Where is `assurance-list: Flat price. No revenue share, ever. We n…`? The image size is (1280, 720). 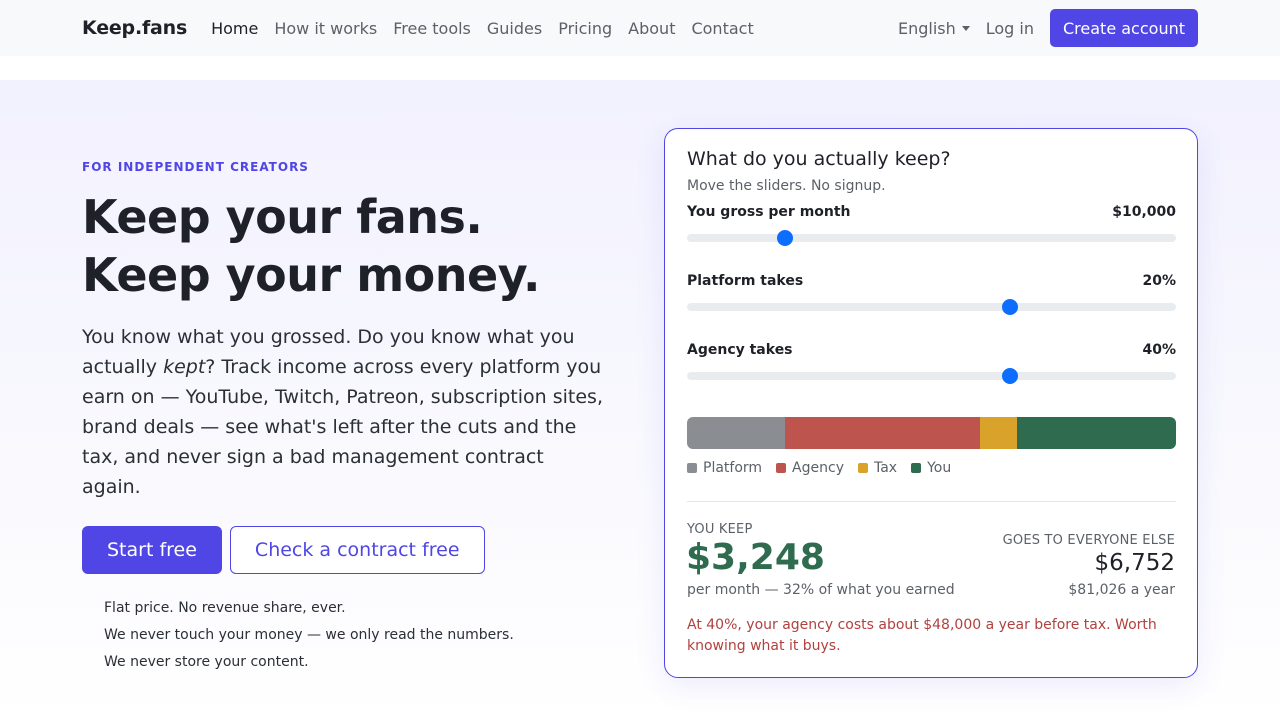
assurance-list: Flat price. No revenue share, ever. We n… is located at coordinates (352, 638).